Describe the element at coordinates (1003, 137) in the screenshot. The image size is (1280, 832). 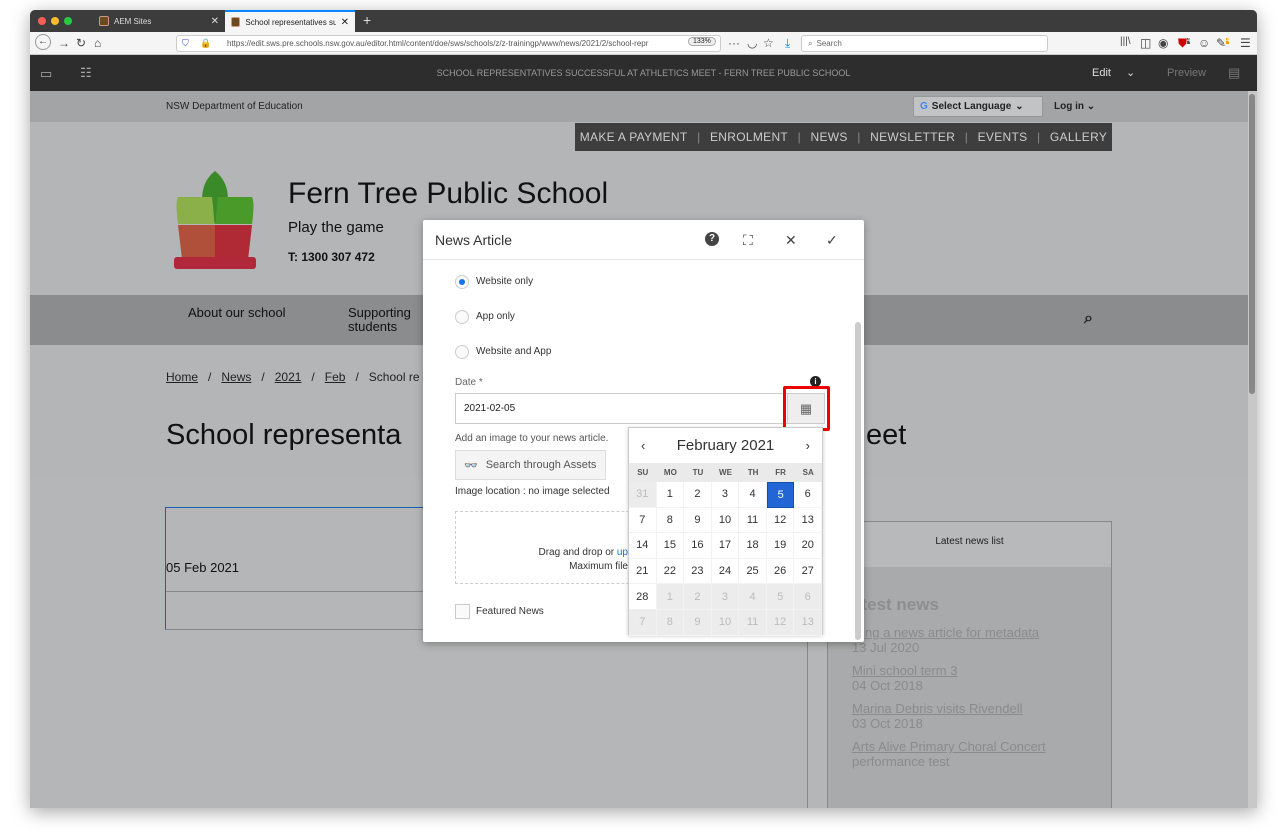
I see `menu-events: EVENTS` at that location.